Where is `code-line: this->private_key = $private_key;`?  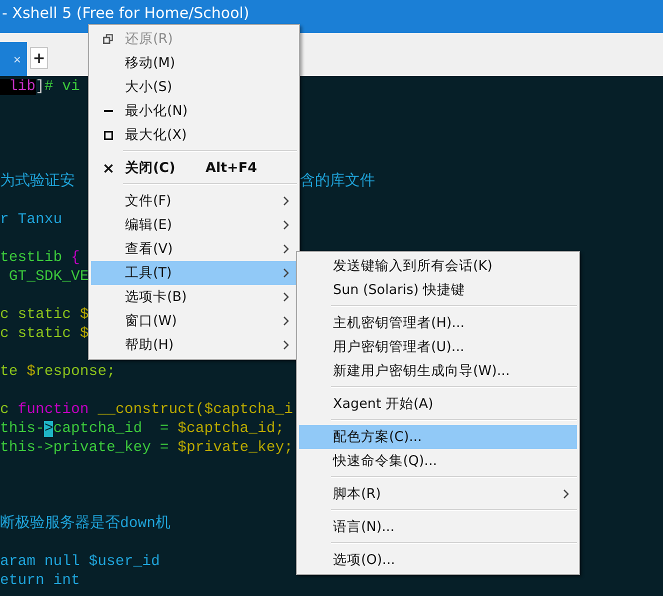
code-line: this->private_key = $private_key; is located at coordinates (147, 448).